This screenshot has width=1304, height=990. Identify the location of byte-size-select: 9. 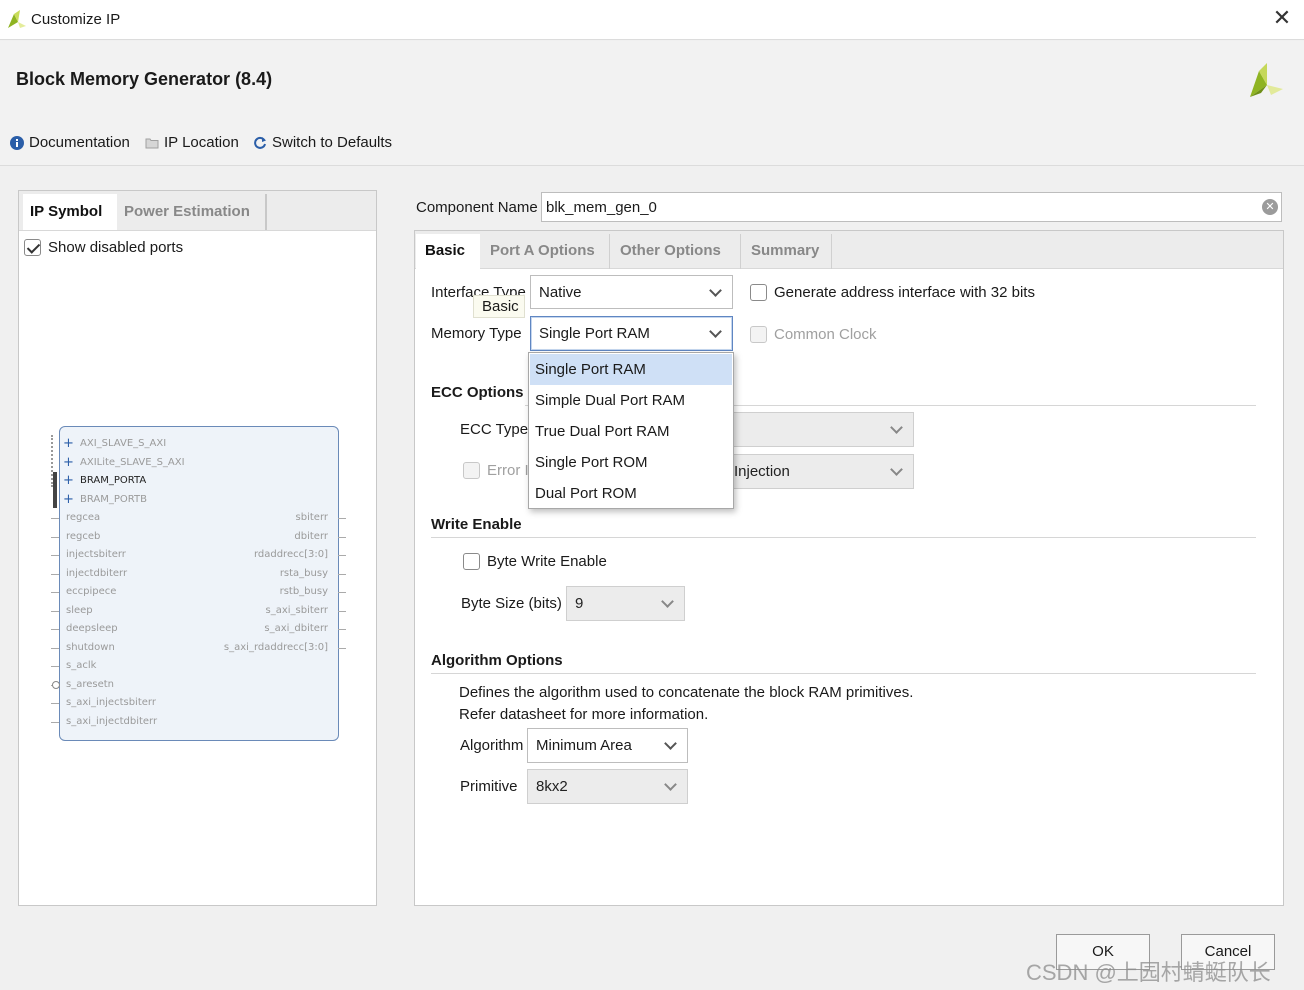
(625, 603).